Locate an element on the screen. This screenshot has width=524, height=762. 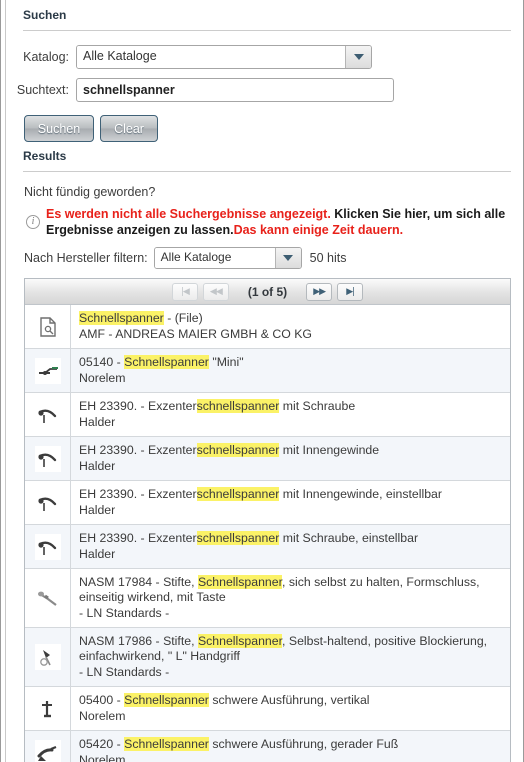
catalog-select-value: Alle Kataloge is located at coordinates (211, 57).